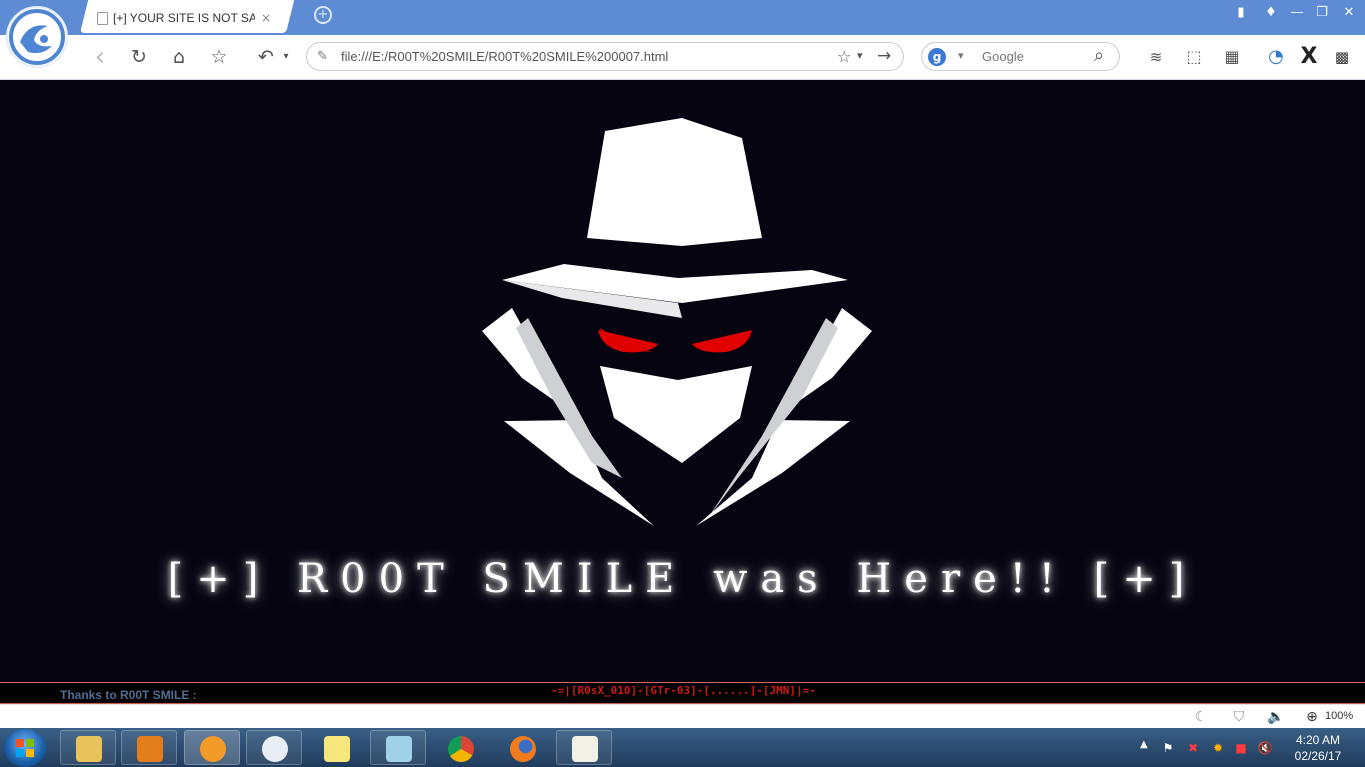  I want to click on taskbar-sticky-notes, so click(336, 747).